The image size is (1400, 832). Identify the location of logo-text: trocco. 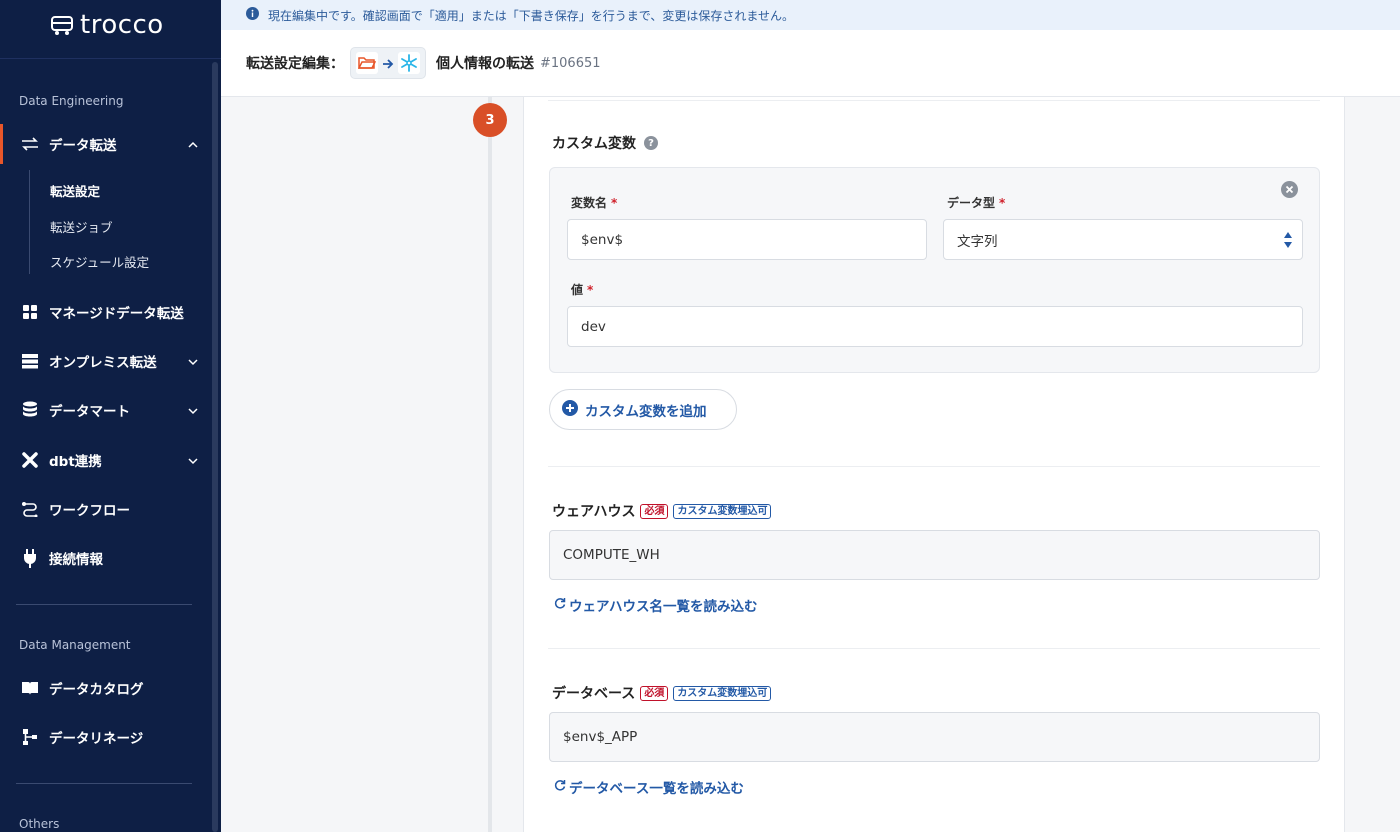
(122, 25).